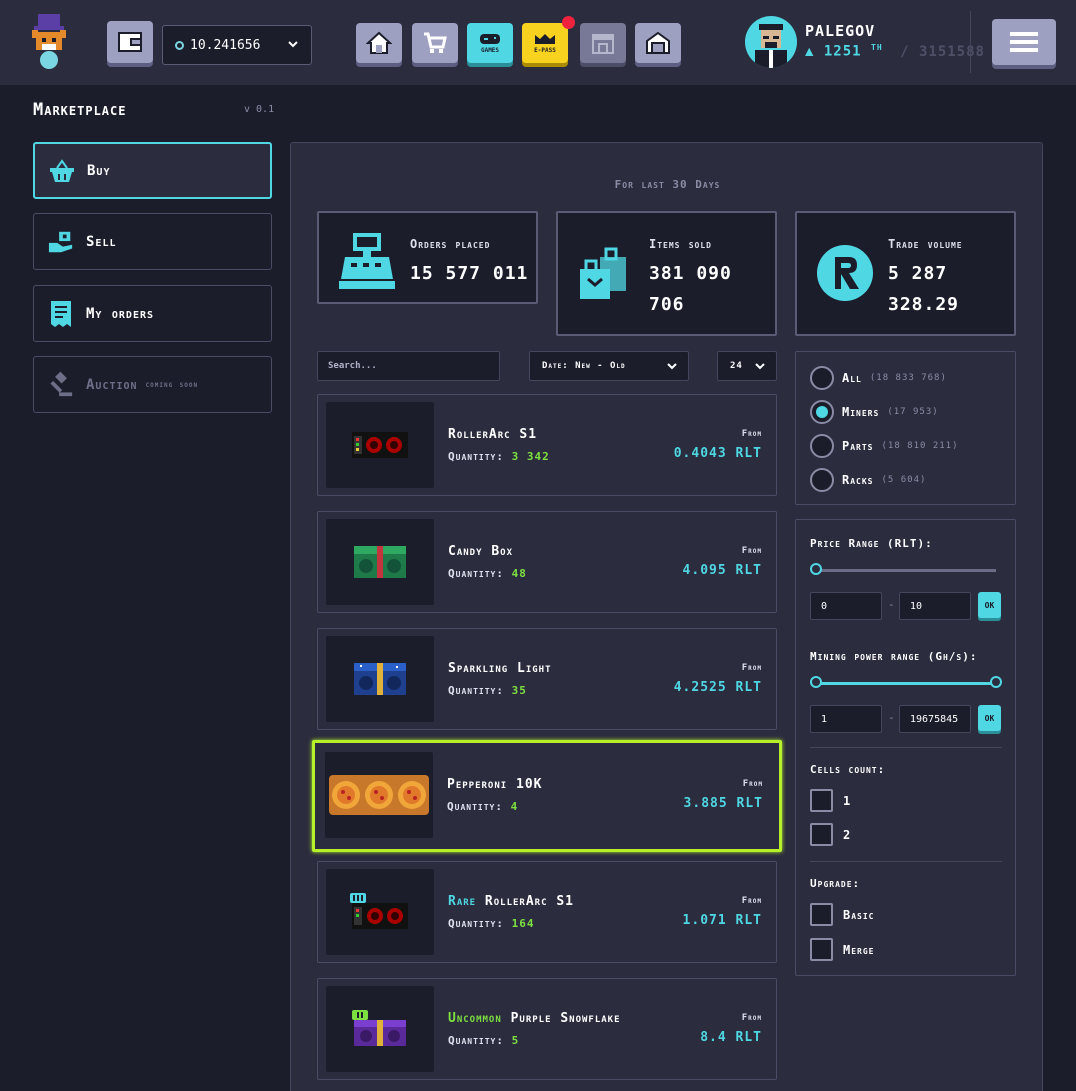  I want to click on search-input, so click(408, 366).